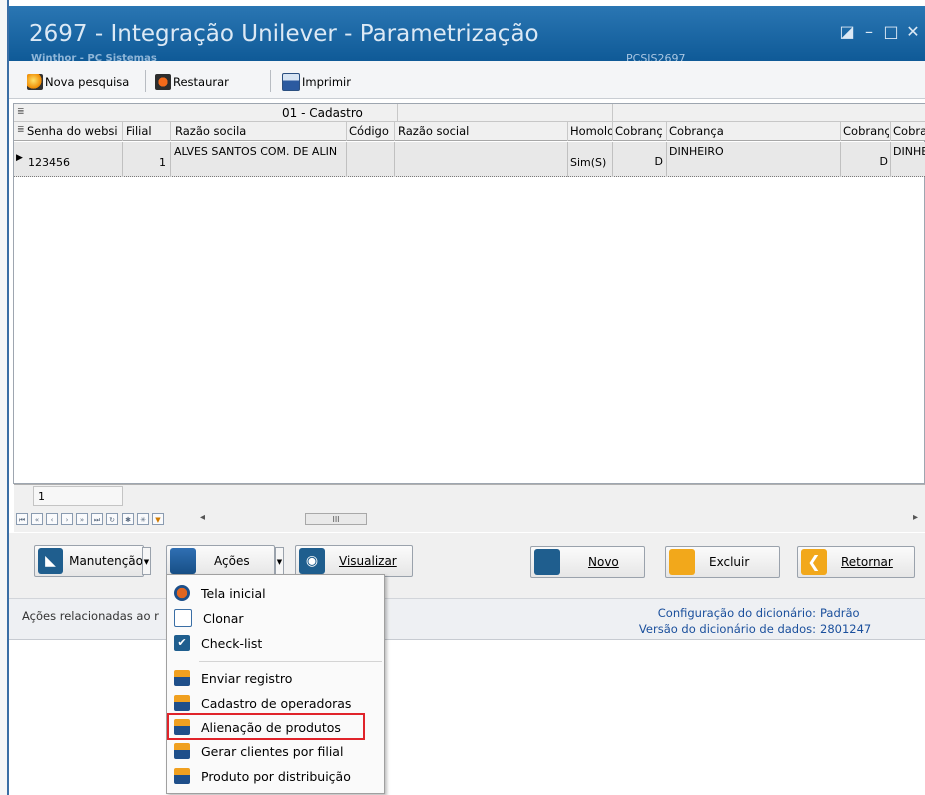  I want to click on refresh-icon: ↻, so click(112, 519).